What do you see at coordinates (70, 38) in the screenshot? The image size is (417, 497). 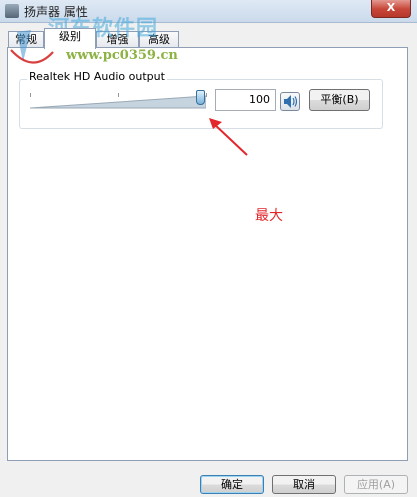 I see `tab-levels: 级别` at bounding box center [70, 38].